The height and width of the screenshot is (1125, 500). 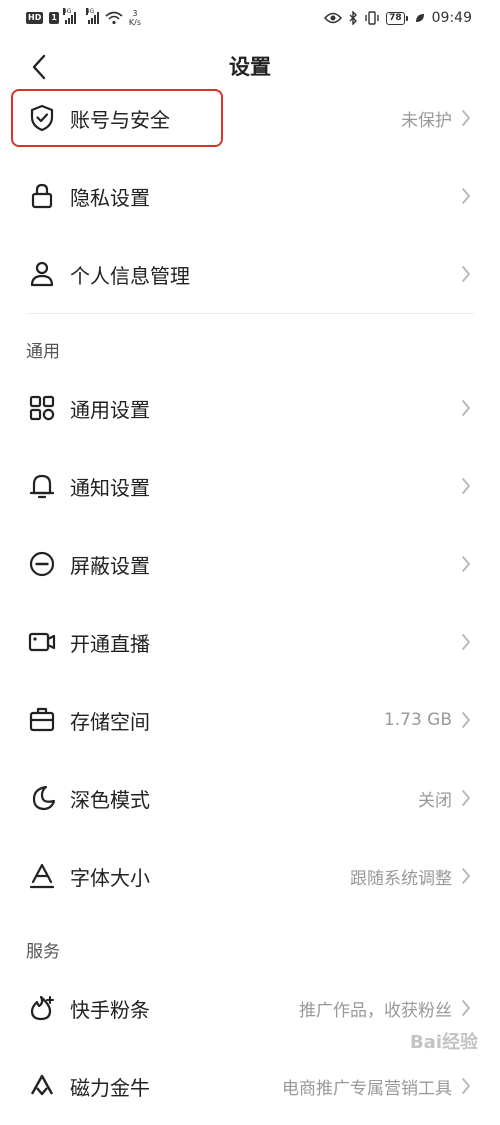 I want to click on signal-icon: 4G, so click(x=69, y=16).